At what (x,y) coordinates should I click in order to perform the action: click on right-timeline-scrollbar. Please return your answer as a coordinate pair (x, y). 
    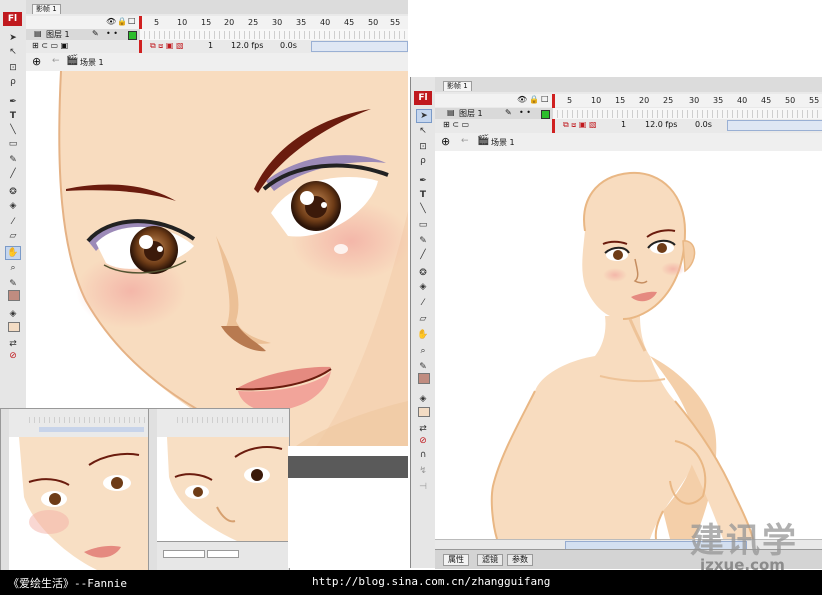
    Looking at the image, I should click on (774, 125).